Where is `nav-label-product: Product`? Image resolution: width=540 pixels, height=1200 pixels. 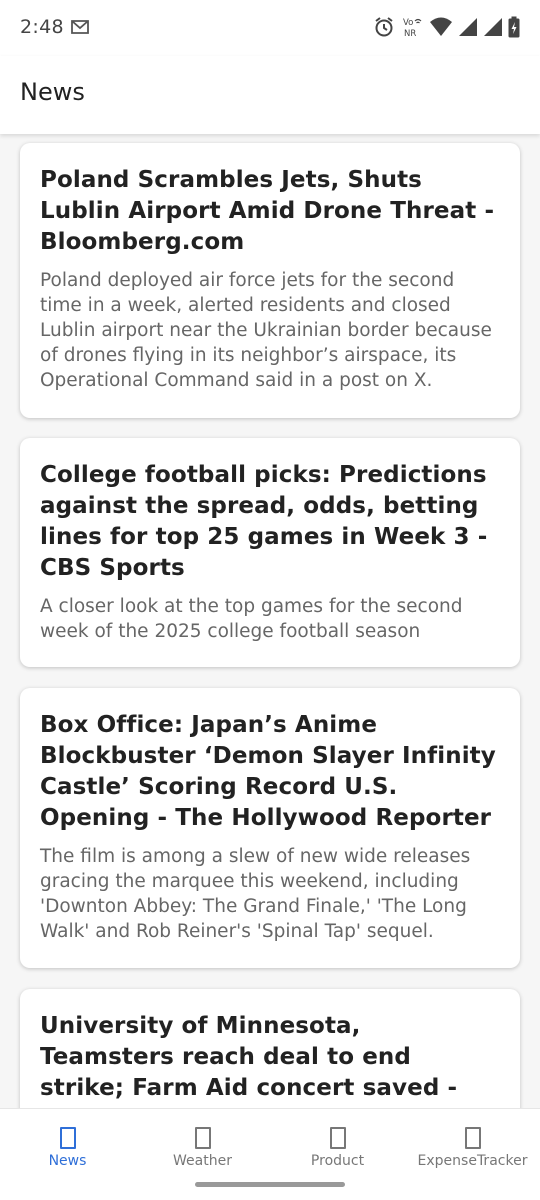
nav-label-product: Product is located at coordinates (337, 1161).